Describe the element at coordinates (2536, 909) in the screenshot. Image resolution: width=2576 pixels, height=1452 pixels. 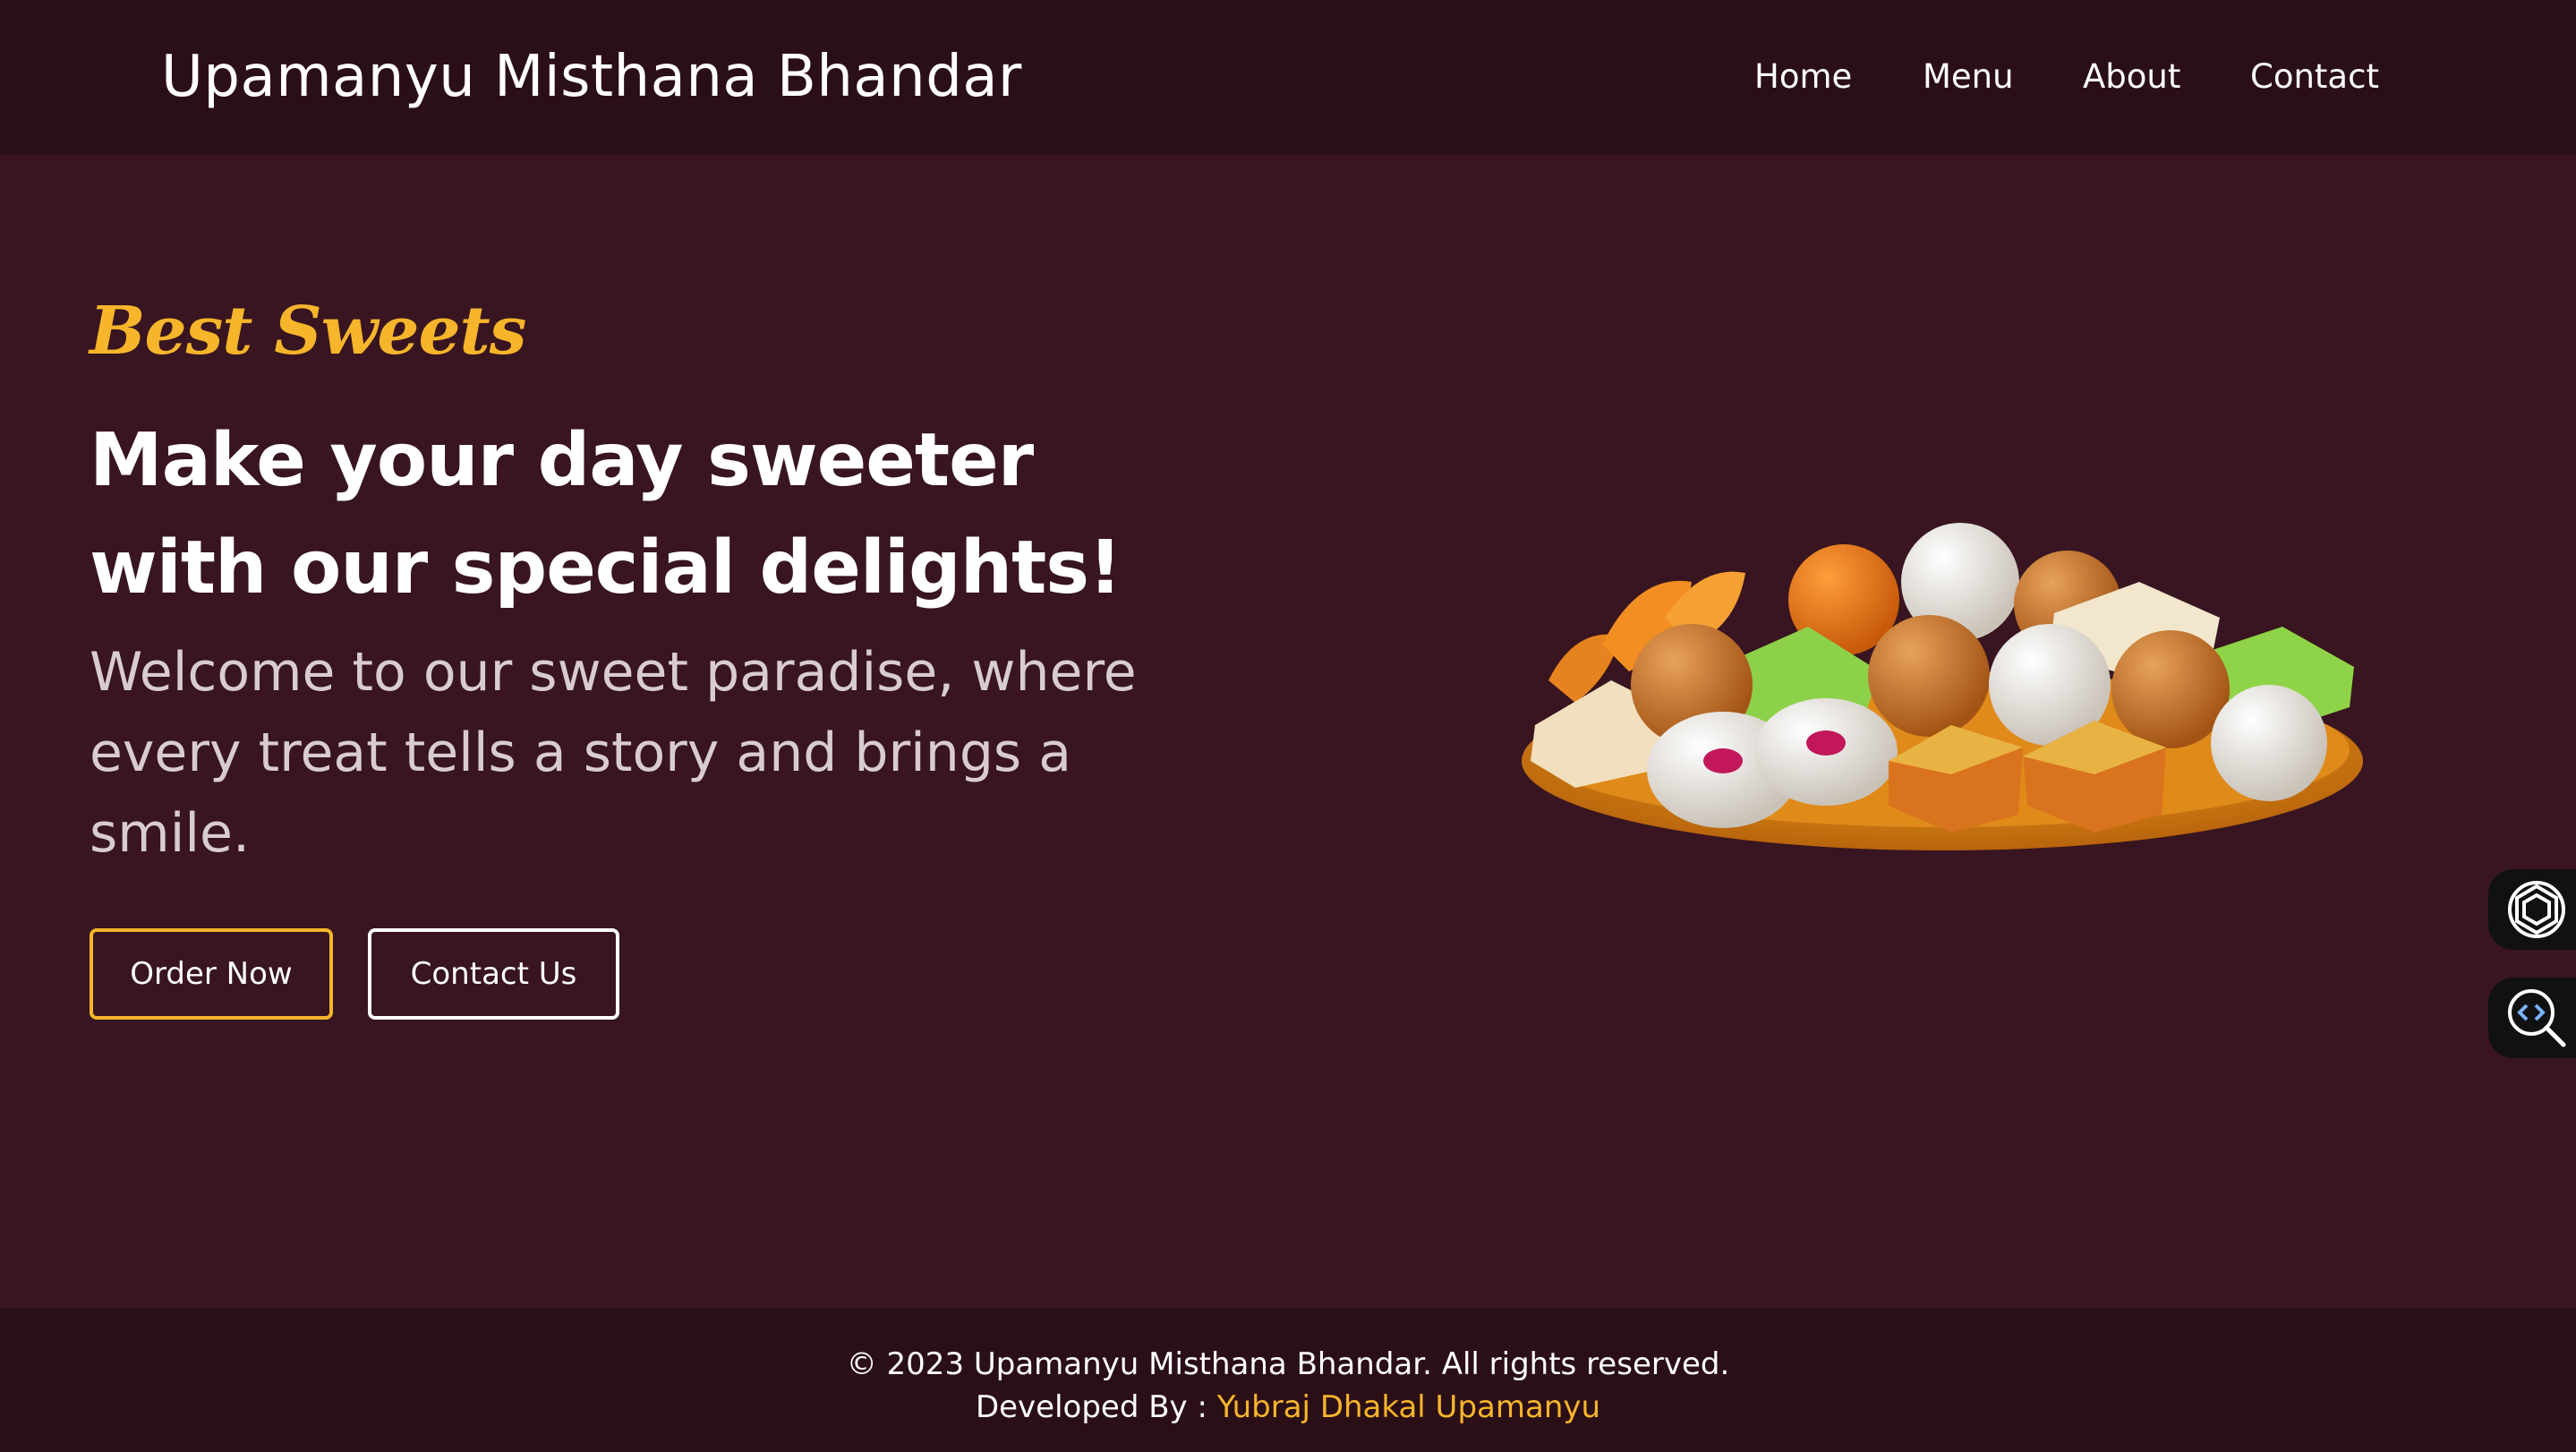
I see `ai-assistant-icon` at that location.